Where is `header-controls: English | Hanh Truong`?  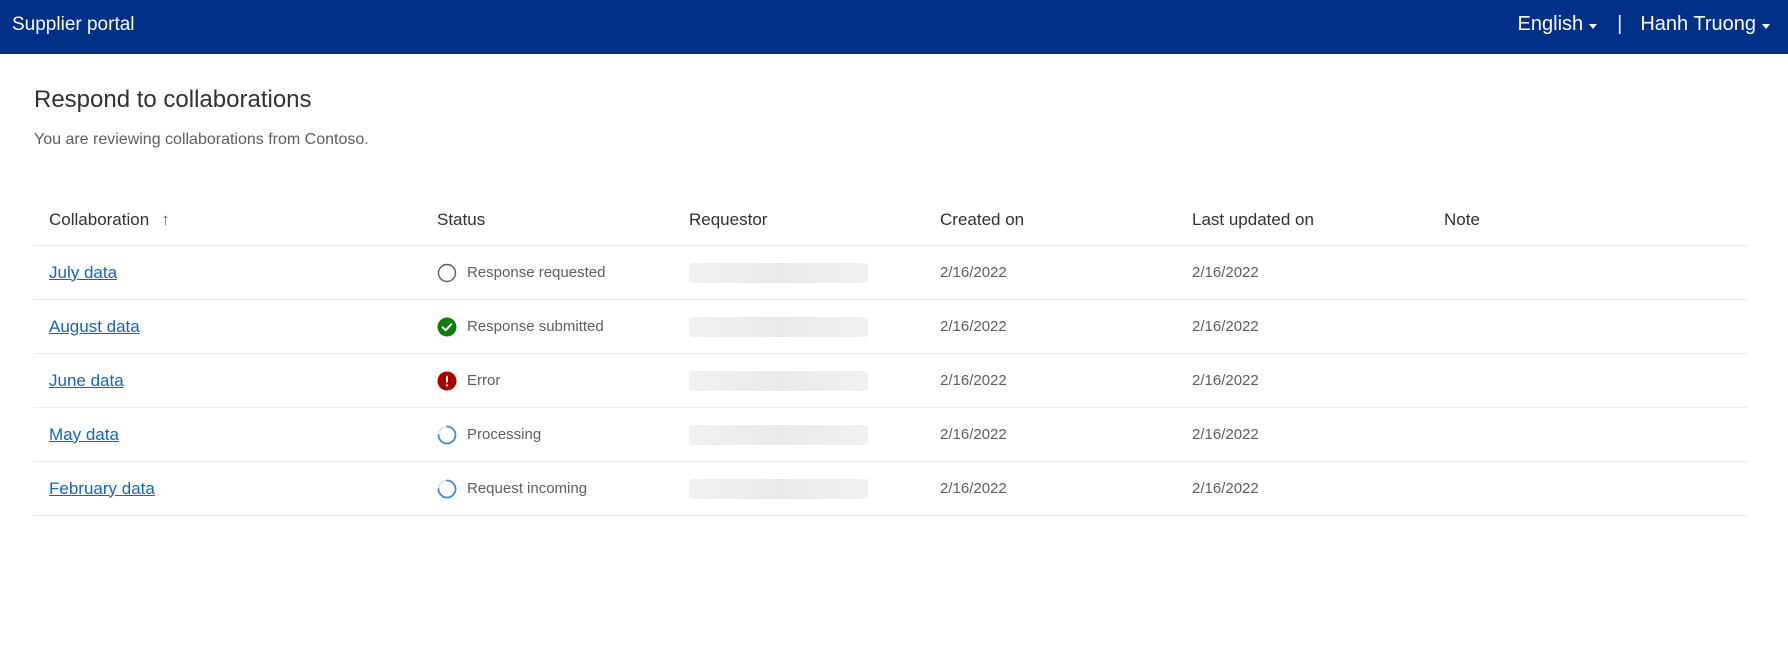
header-controls: English | Hanh Truong is located at coordinates (1644, 24).